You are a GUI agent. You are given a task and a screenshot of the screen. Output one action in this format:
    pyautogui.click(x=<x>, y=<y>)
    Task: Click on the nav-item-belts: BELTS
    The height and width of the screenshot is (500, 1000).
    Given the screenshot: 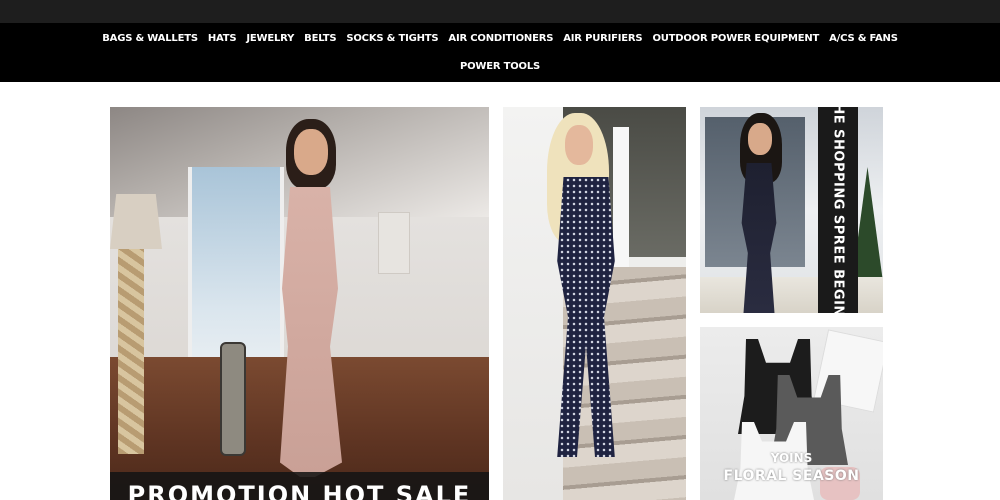 What is the action you would take?
    pyautogui.click(x=320, y=38)
    